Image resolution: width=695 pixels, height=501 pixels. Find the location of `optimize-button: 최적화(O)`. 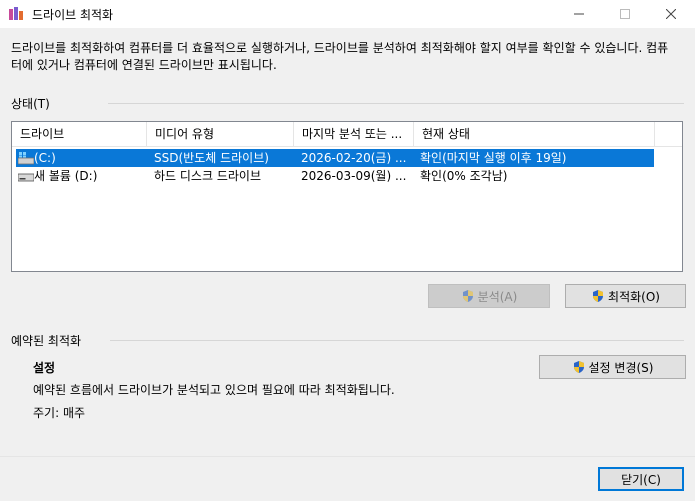

optimize-button: 최적화(O) is located at coordinates (625, 296).